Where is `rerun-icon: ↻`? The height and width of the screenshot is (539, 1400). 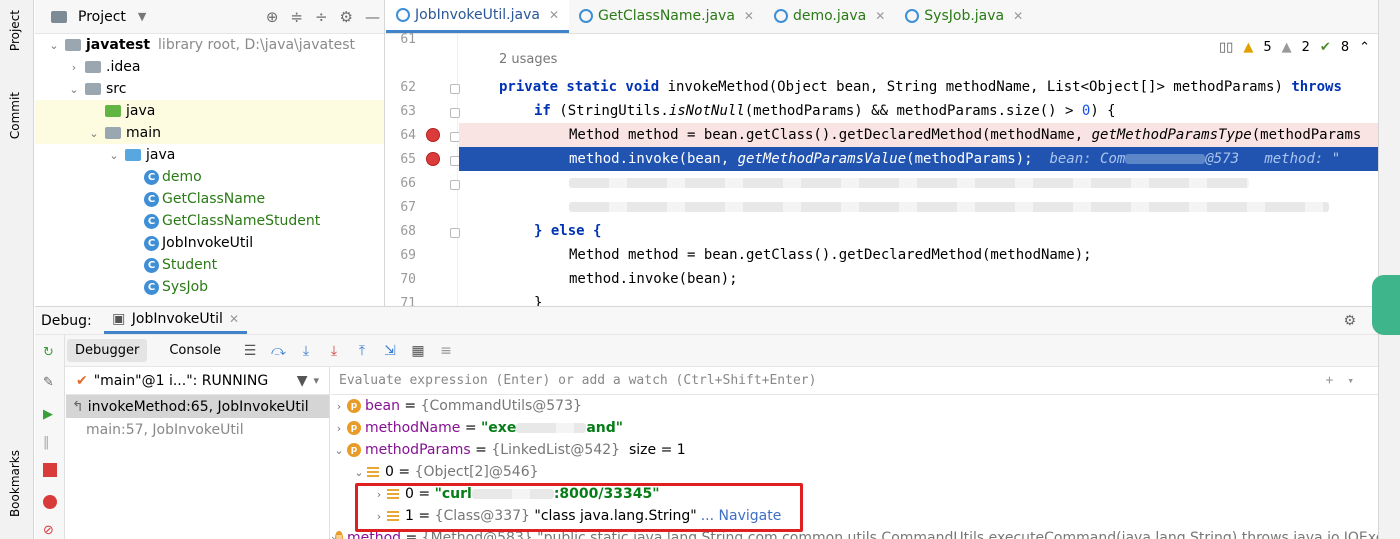 rerun-icon: ↻ is located at coordinates (50, 352).